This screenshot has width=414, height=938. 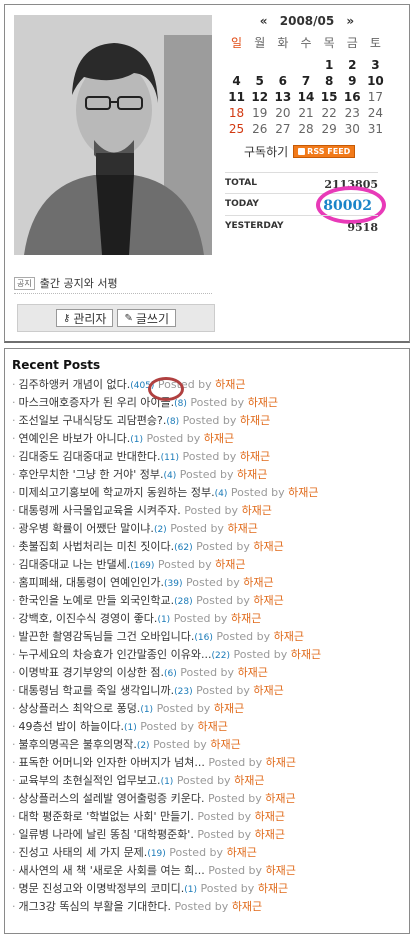 I want to click on recent-post-title: 홈피폐쇄, 대통령이 연예인인가., so click(x=92, y=582).